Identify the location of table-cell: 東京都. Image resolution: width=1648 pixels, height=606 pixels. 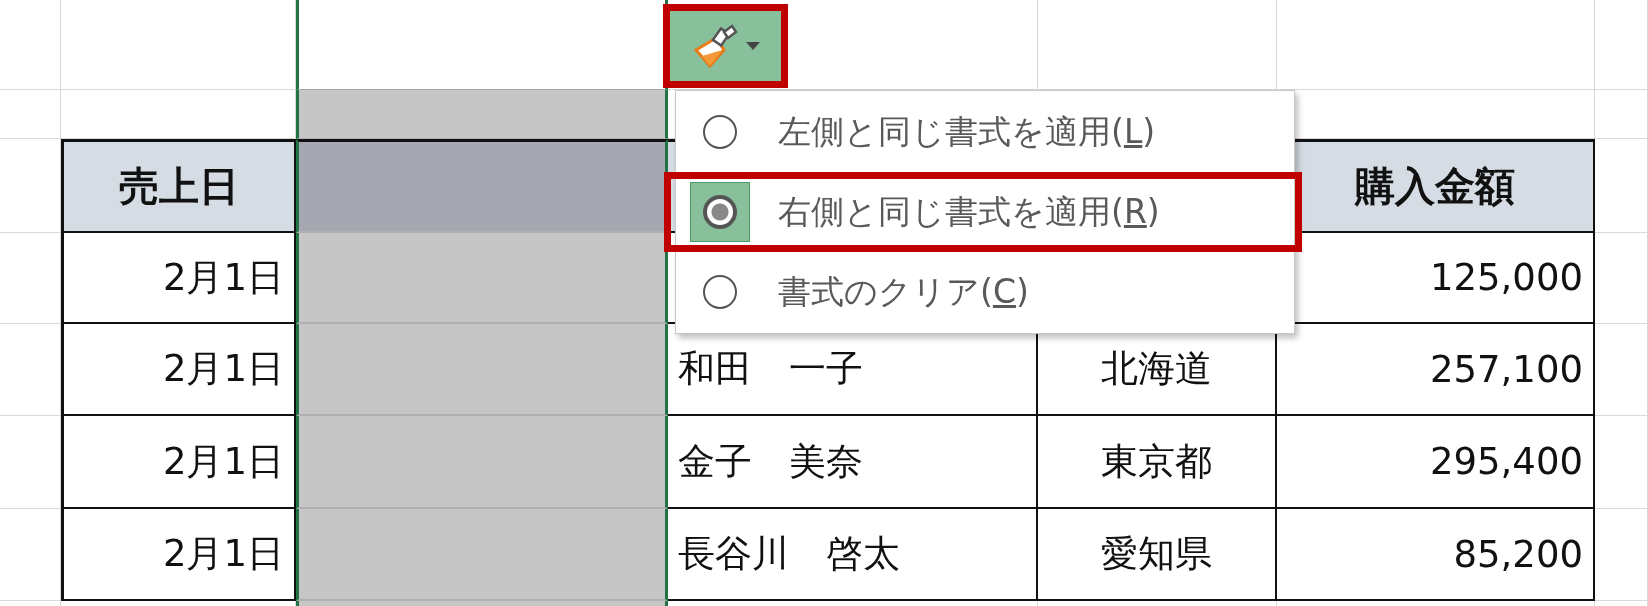
(1157, 462).